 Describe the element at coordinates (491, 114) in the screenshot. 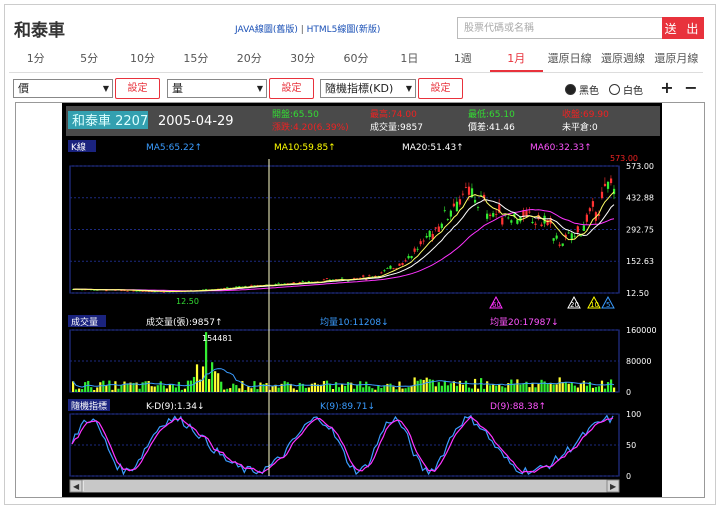

I see `info-low: 最低:65.10` at that location.